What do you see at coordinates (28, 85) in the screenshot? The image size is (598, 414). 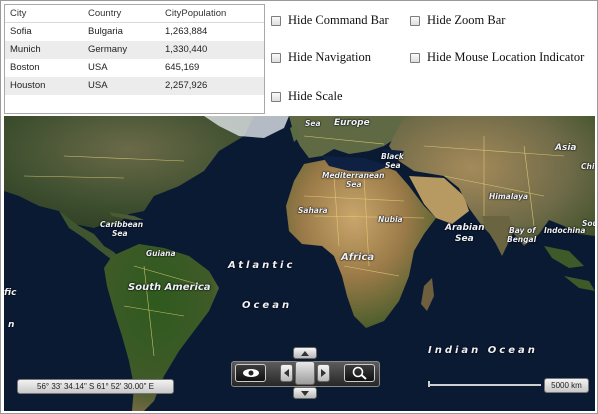 I see `cell-city: Houston` at bounding box center [28, 85].